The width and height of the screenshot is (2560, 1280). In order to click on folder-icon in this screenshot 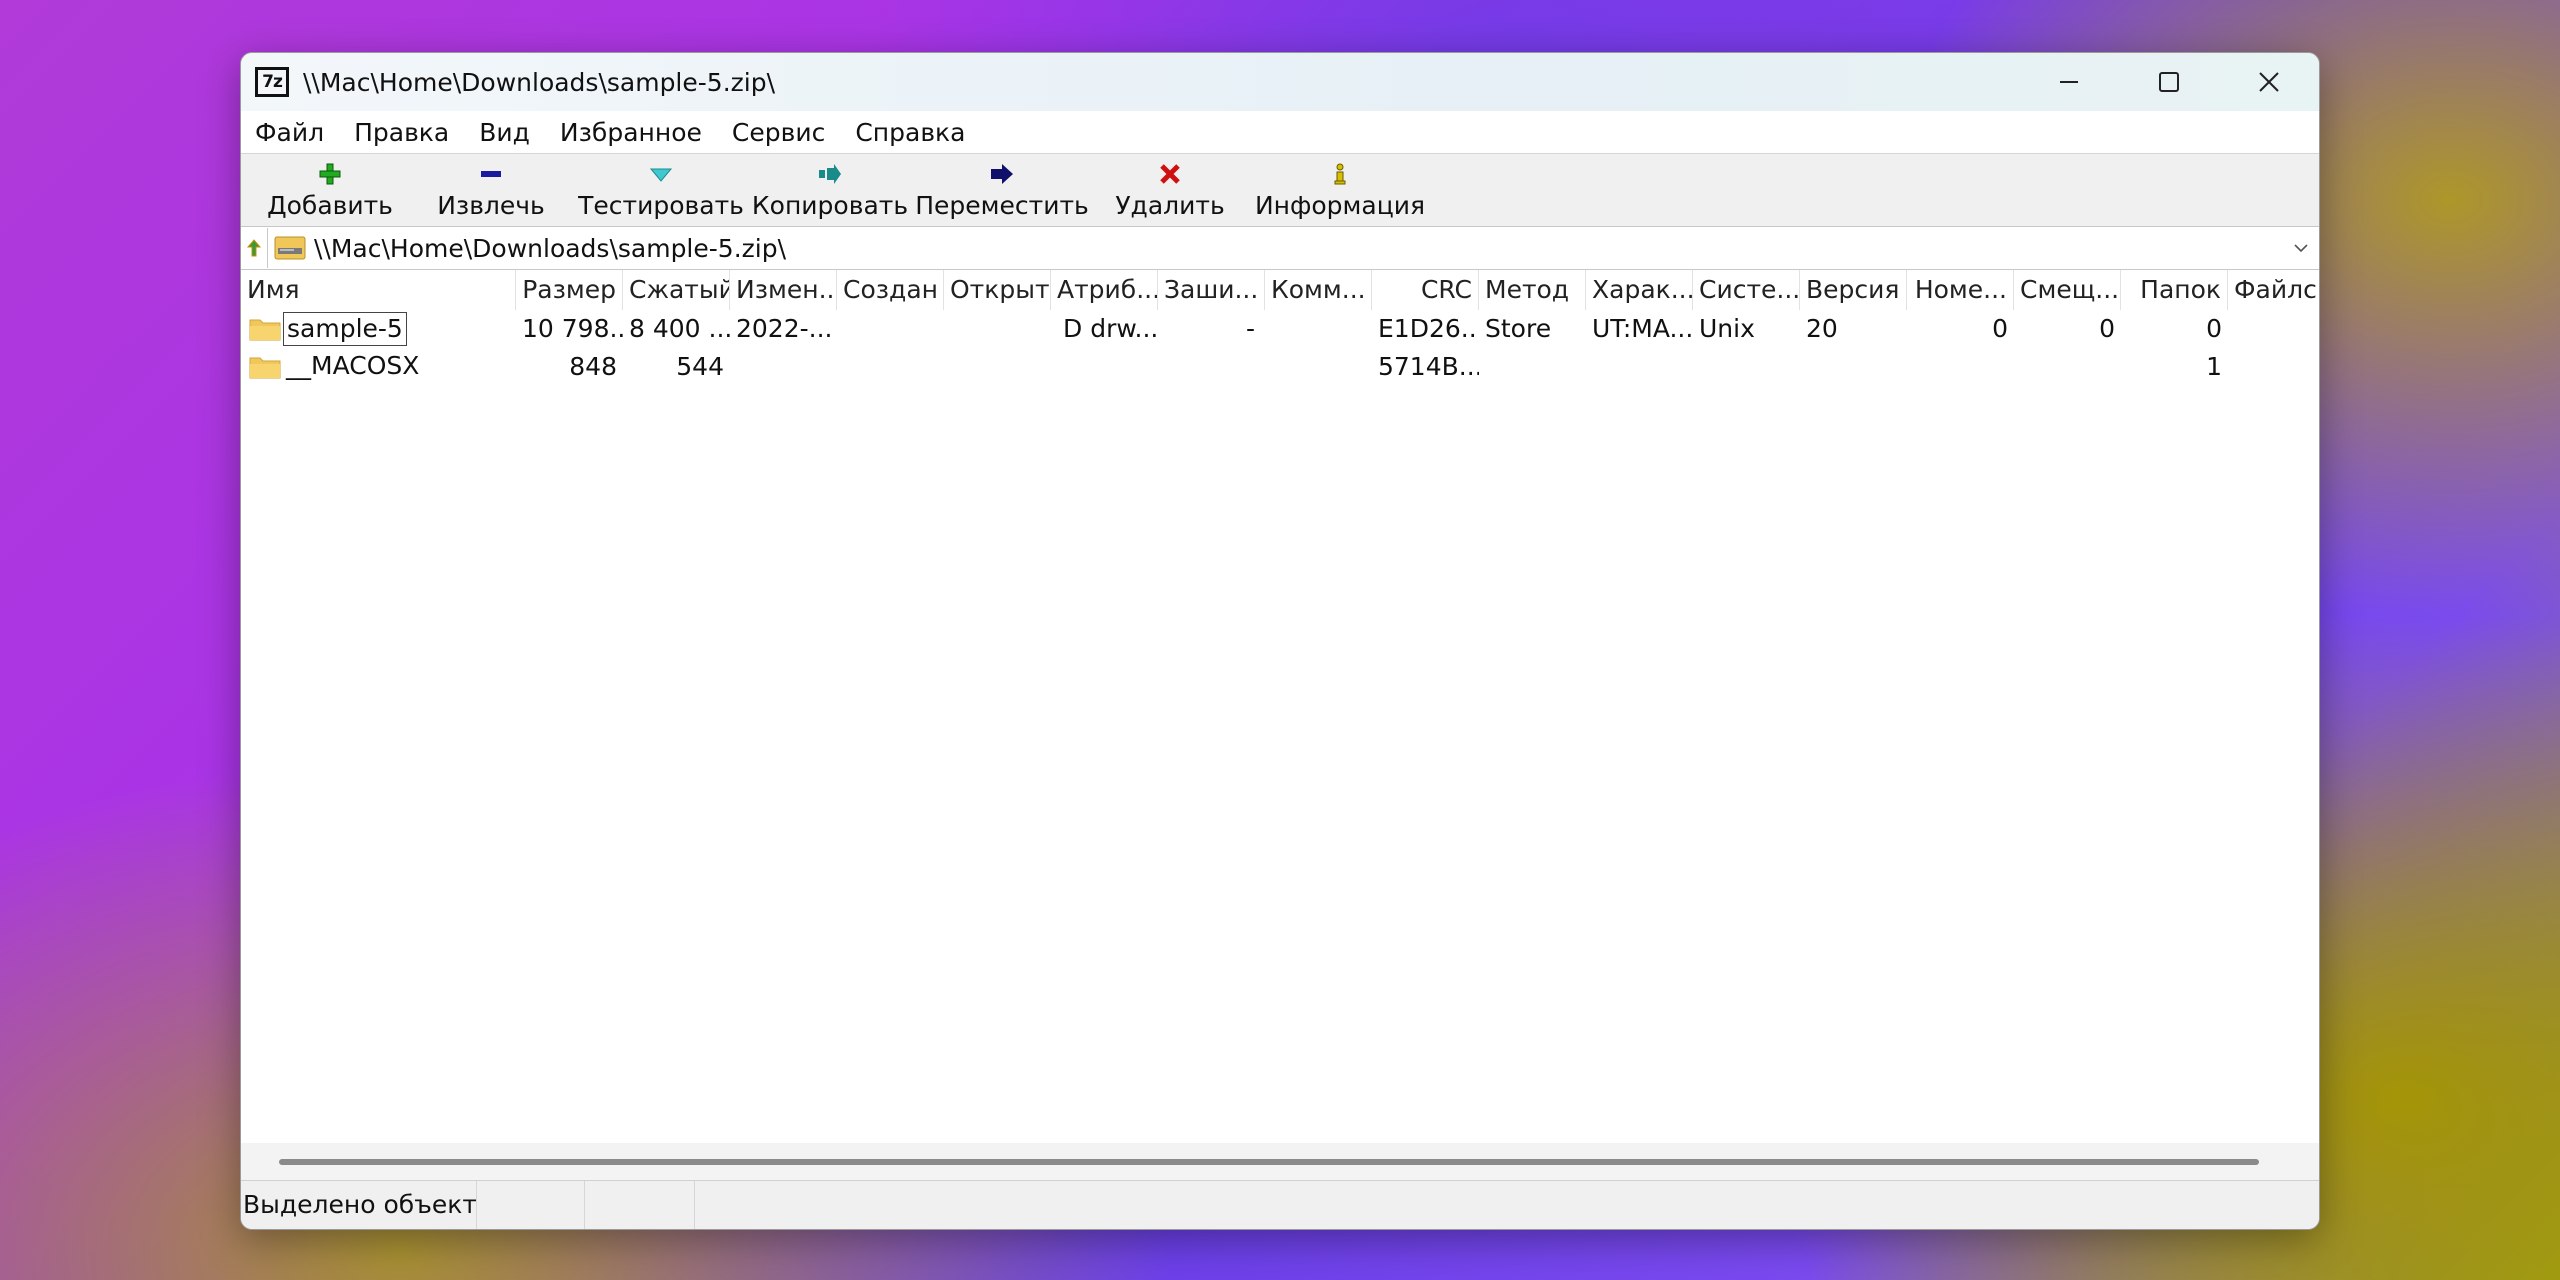, I will do `click(265, 368)`.